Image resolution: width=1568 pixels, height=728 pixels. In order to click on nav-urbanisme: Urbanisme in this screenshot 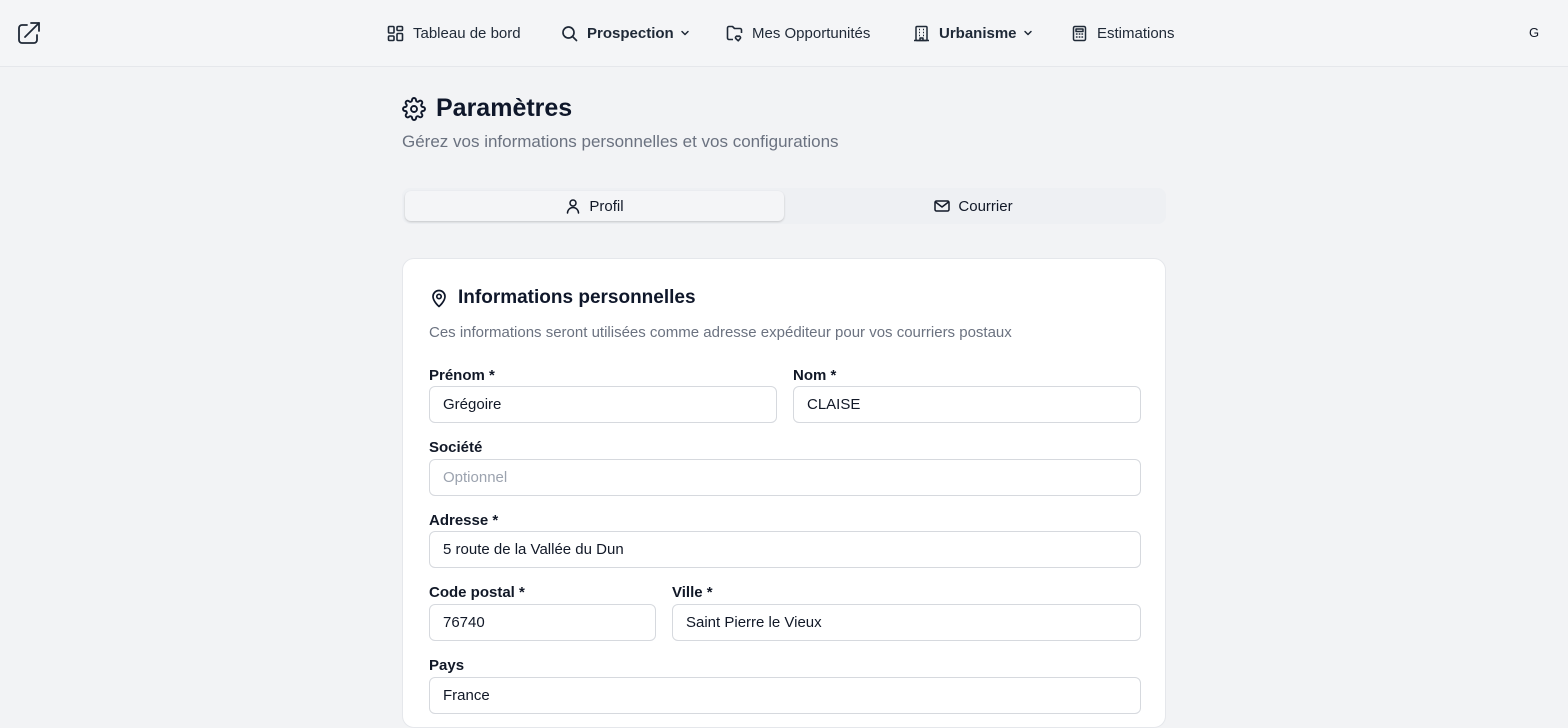, I will do `click(973, 33)`.